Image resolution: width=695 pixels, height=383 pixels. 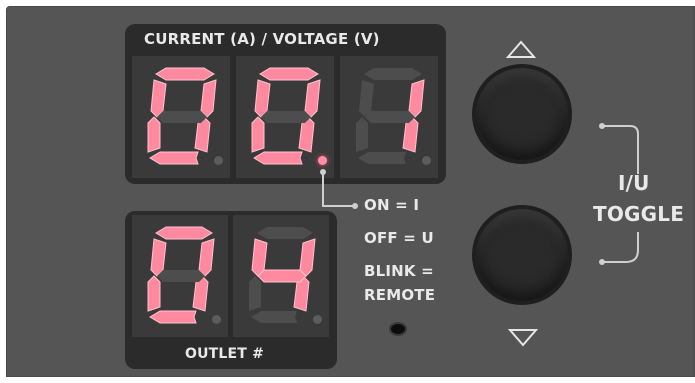 I want to click on up-button, so click(x=522, y=114).